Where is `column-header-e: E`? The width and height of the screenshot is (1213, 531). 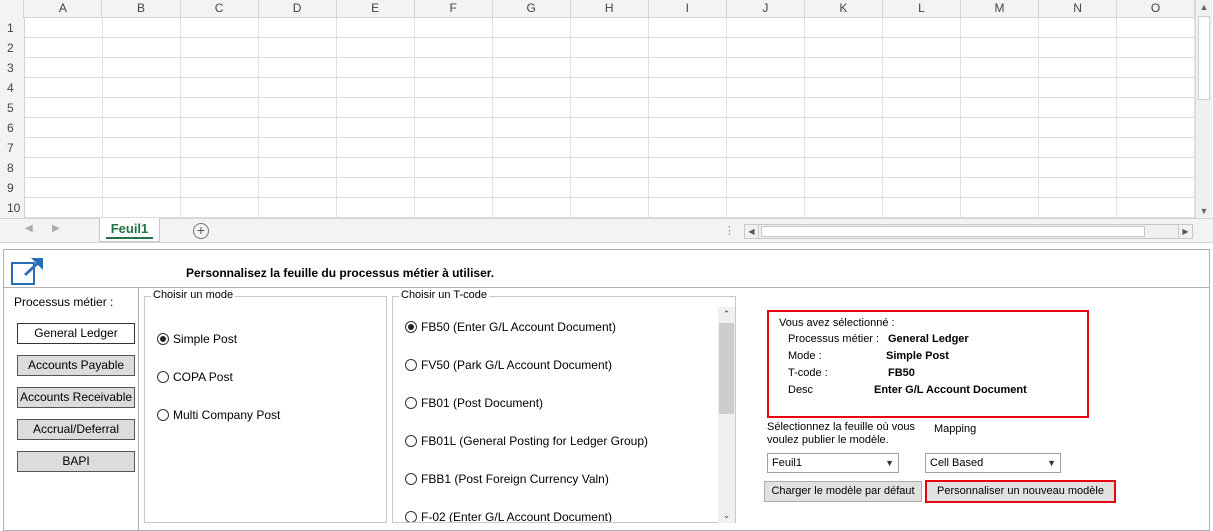
column-header-e: E is located at coordinates (376, 9).